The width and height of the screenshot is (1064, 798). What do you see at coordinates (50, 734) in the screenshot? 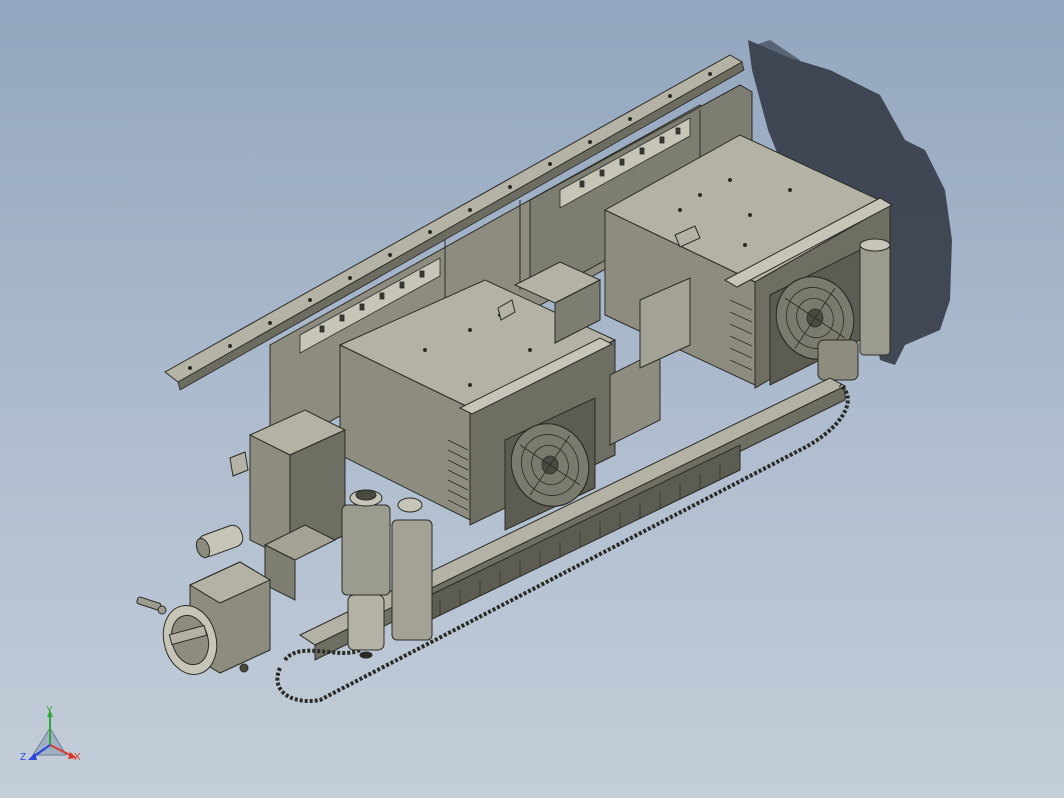
I see `axis-triad: Y X Z` at bounding box center [50, 734].